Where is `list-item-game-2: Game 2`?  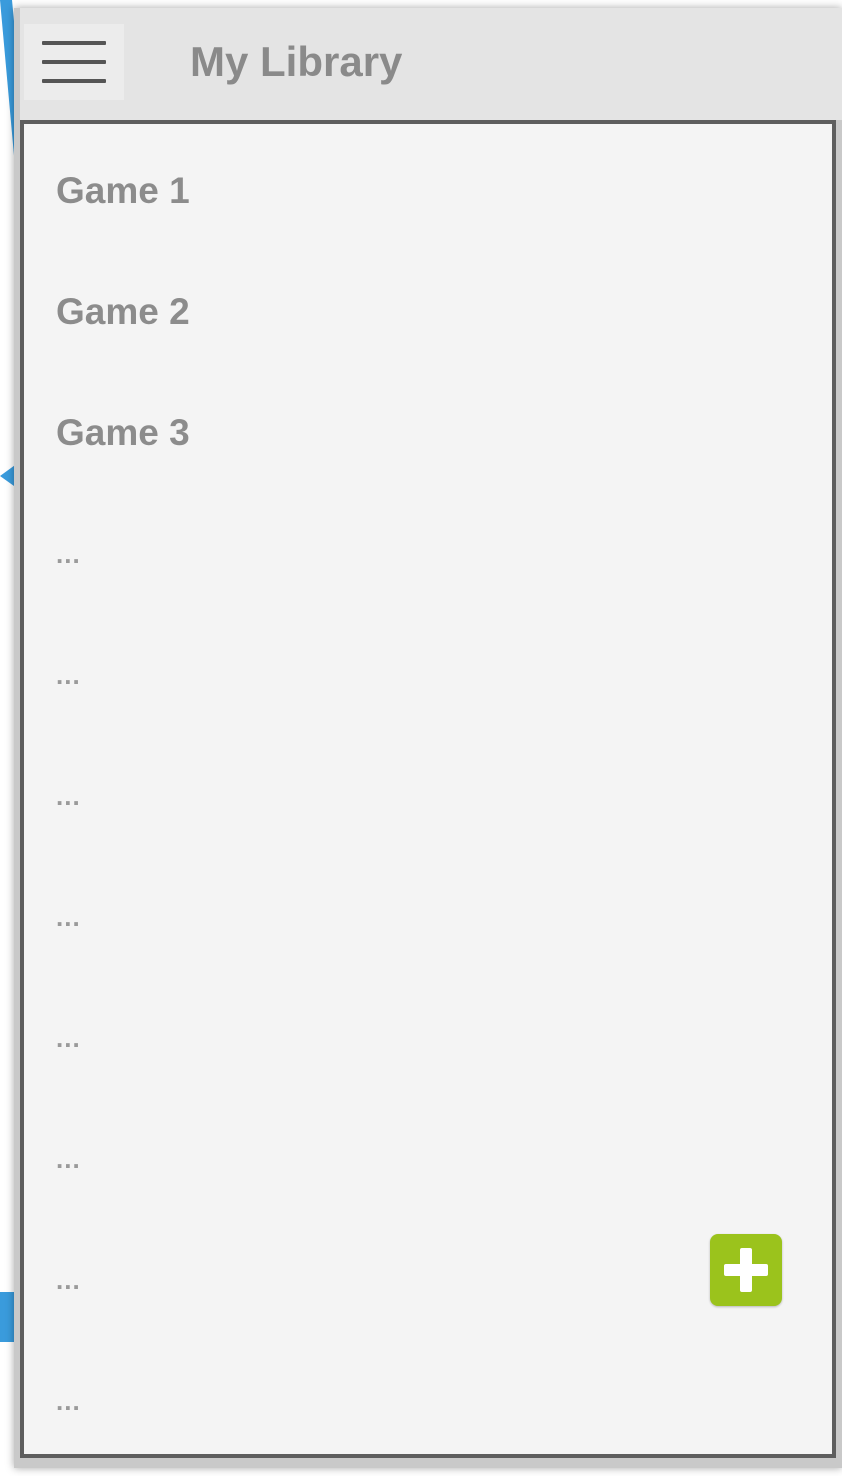
list-item-game-2: Game 2 is located at coordinates (123, 312).